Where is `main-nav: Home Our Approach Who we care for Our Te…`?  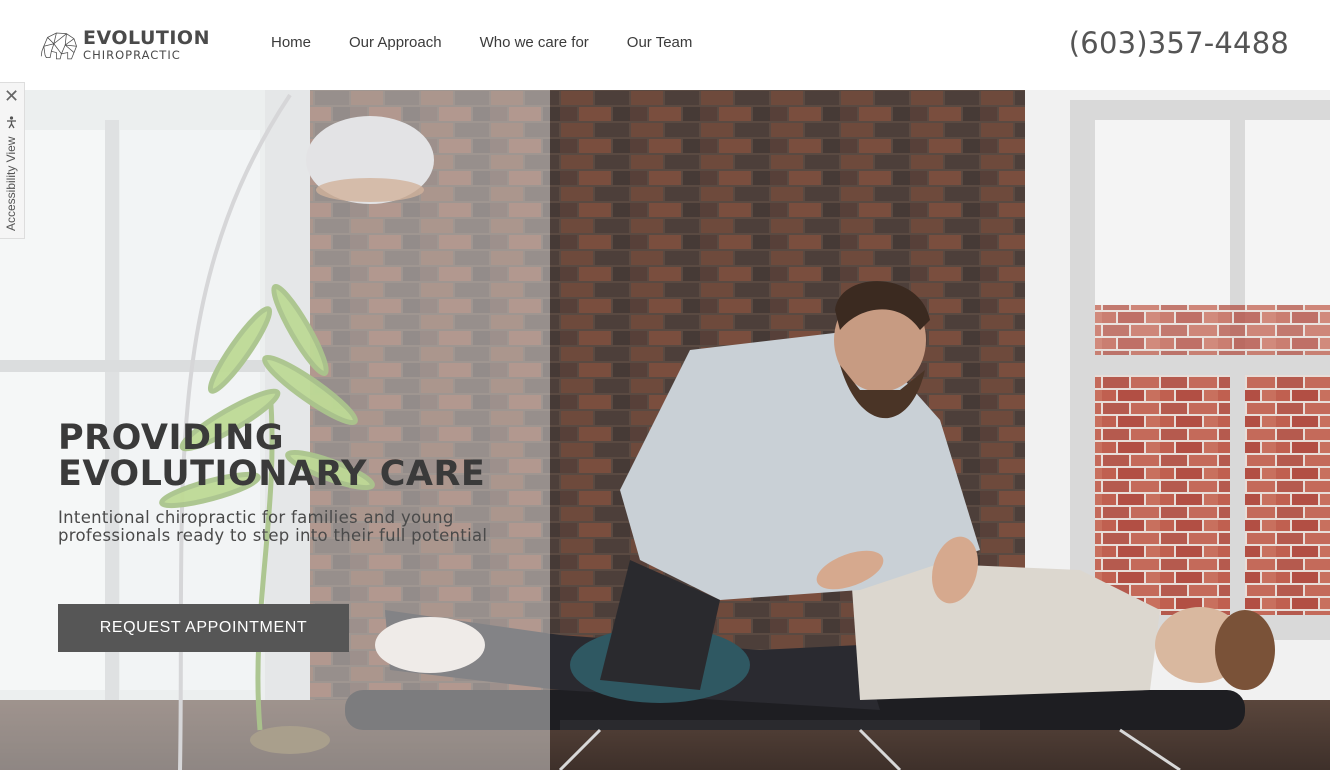
main-nav: Home Our Approach Who we care for Our Te… is located at coordinates (500, 42).